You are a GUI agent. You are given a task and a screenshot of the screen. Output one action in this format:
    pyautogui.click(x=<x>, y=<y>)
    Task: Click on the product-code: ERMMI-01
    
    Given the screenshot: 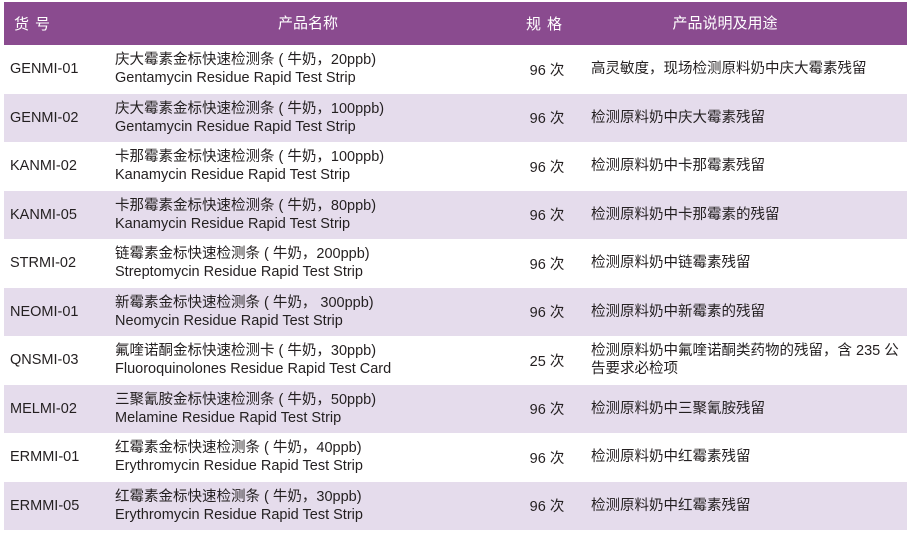 What is the action you would take?
    pyautogui.click(x=45, y=457)
    